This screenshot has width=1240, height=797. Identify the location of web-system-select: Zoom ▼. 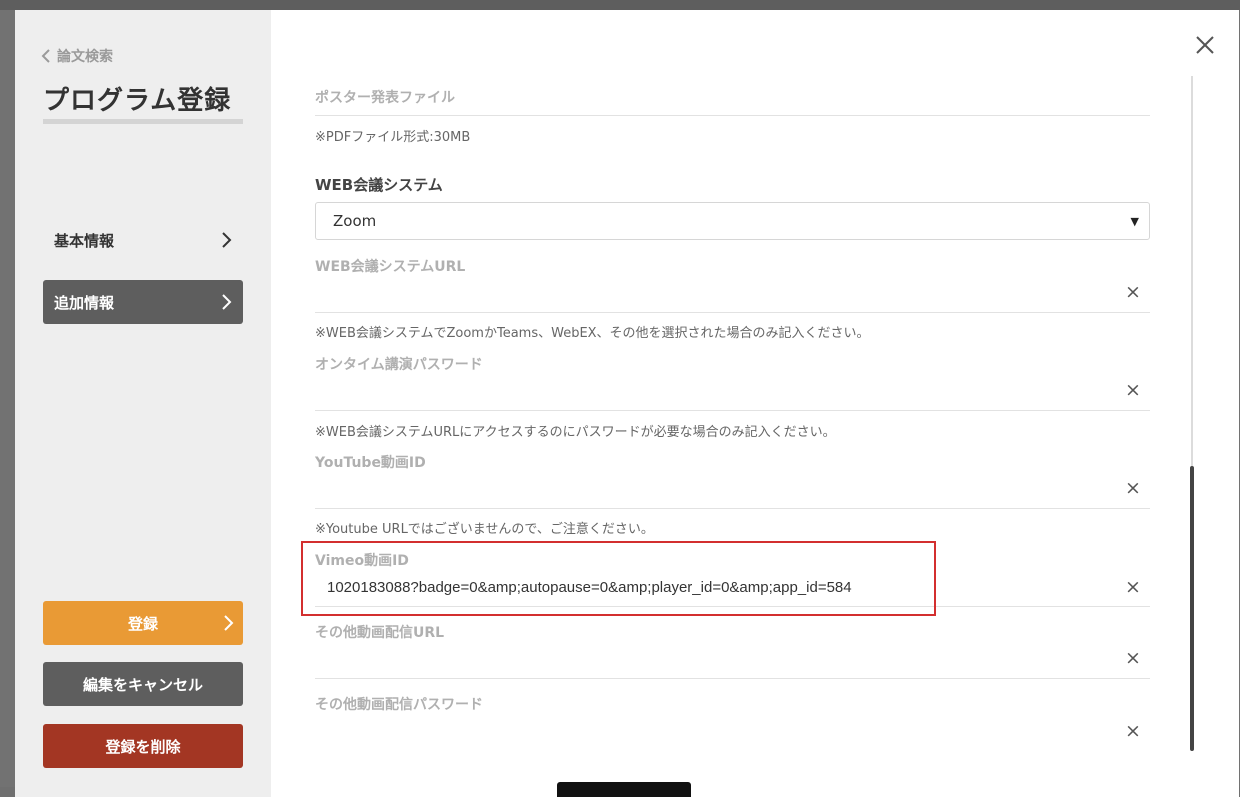
(732, 221).